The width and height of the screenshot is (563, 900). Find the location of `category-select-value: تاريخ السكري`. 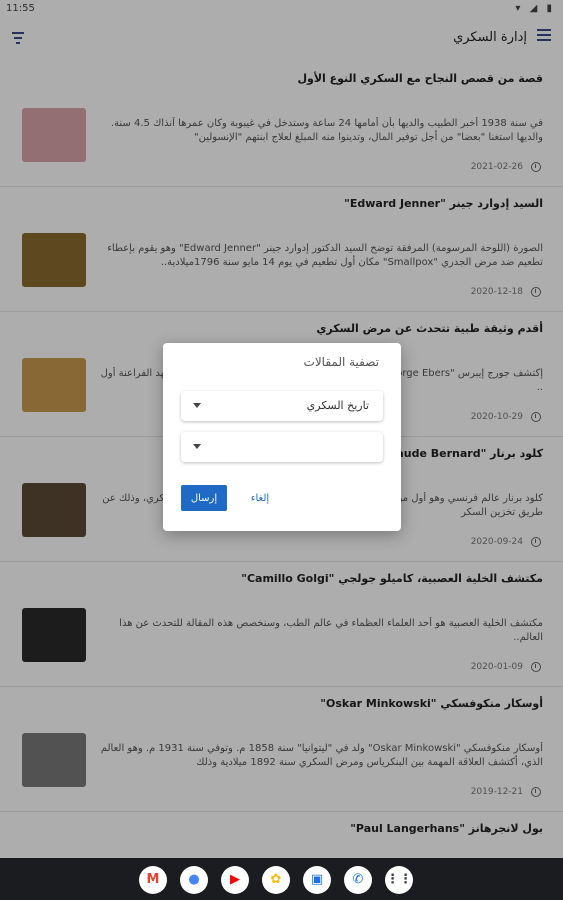

category-select-value: تاريخ السكري is located at coordinates (337, 405).